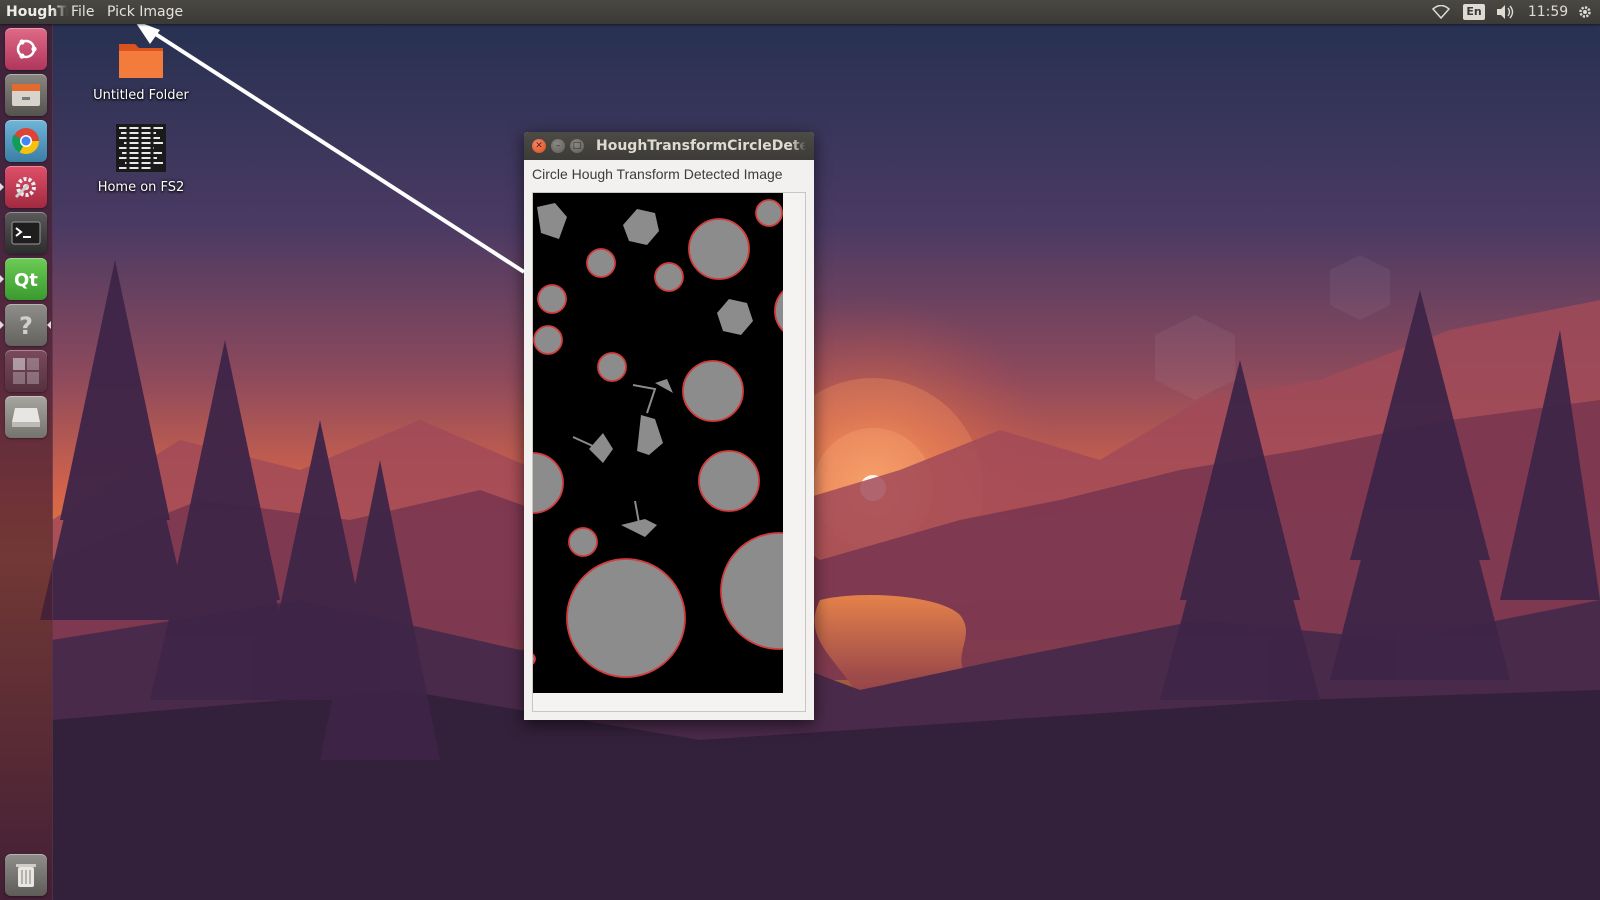 The image size is (1600, 900). Describe the element at coordinates (1548, 12) in the screenshot. I see `clock: 11:59` at that location.